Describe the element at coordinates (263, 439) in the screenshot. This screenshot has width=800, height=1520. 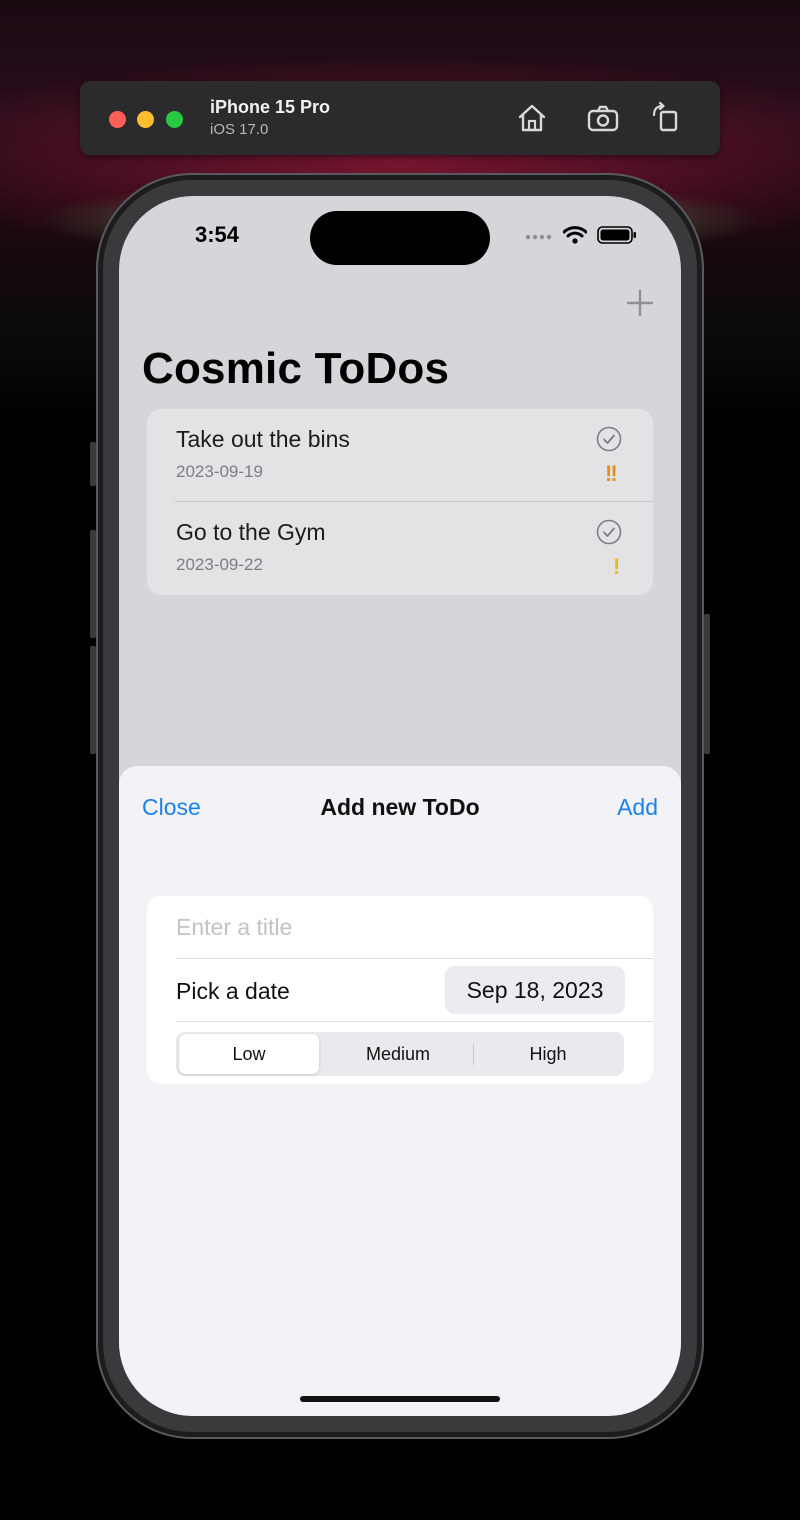
I see `todo-title: Take out the bins` at that location.